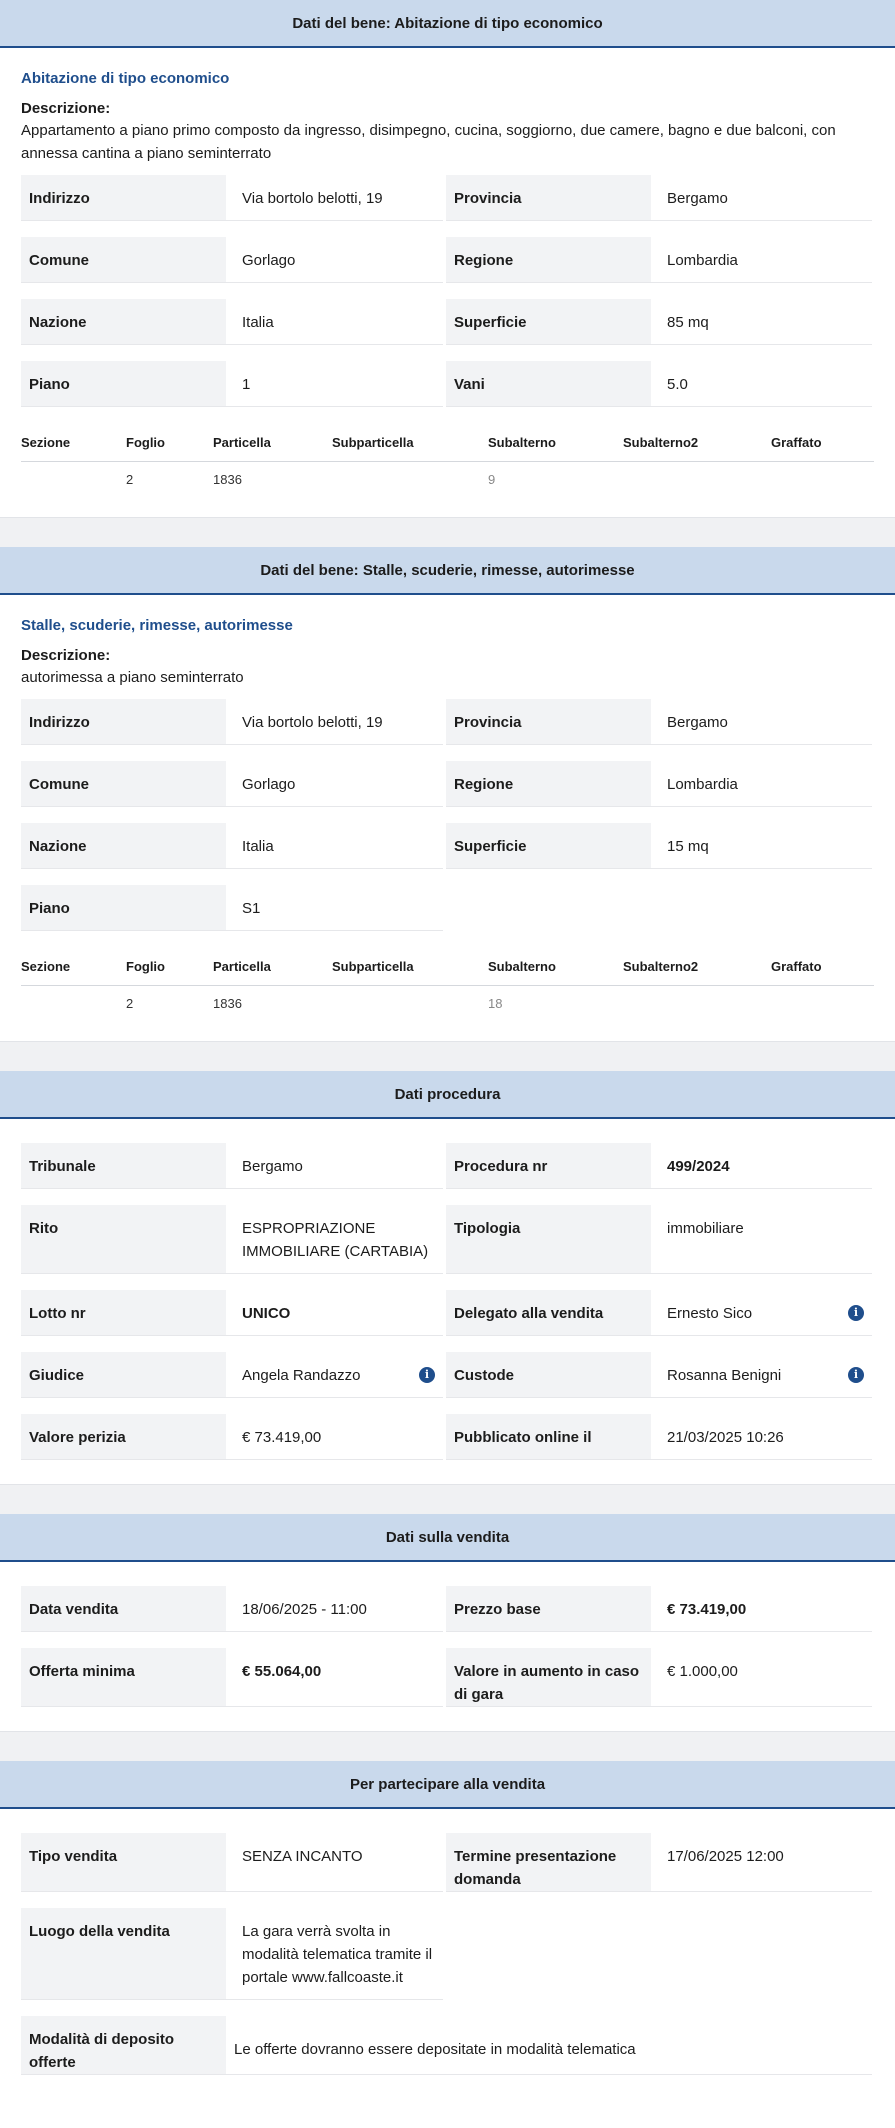 The height and width of the screenshot is (2128, 895). What do you see at coordinates (822, 970) in the screenshot?
I see `table-header: Graffato` at bounding box center [822, 970].